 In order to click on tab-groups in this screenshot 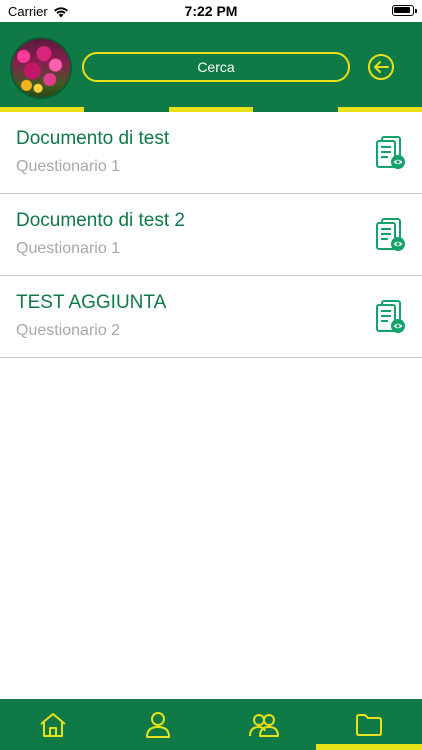, I will do `click(264, 724)`.